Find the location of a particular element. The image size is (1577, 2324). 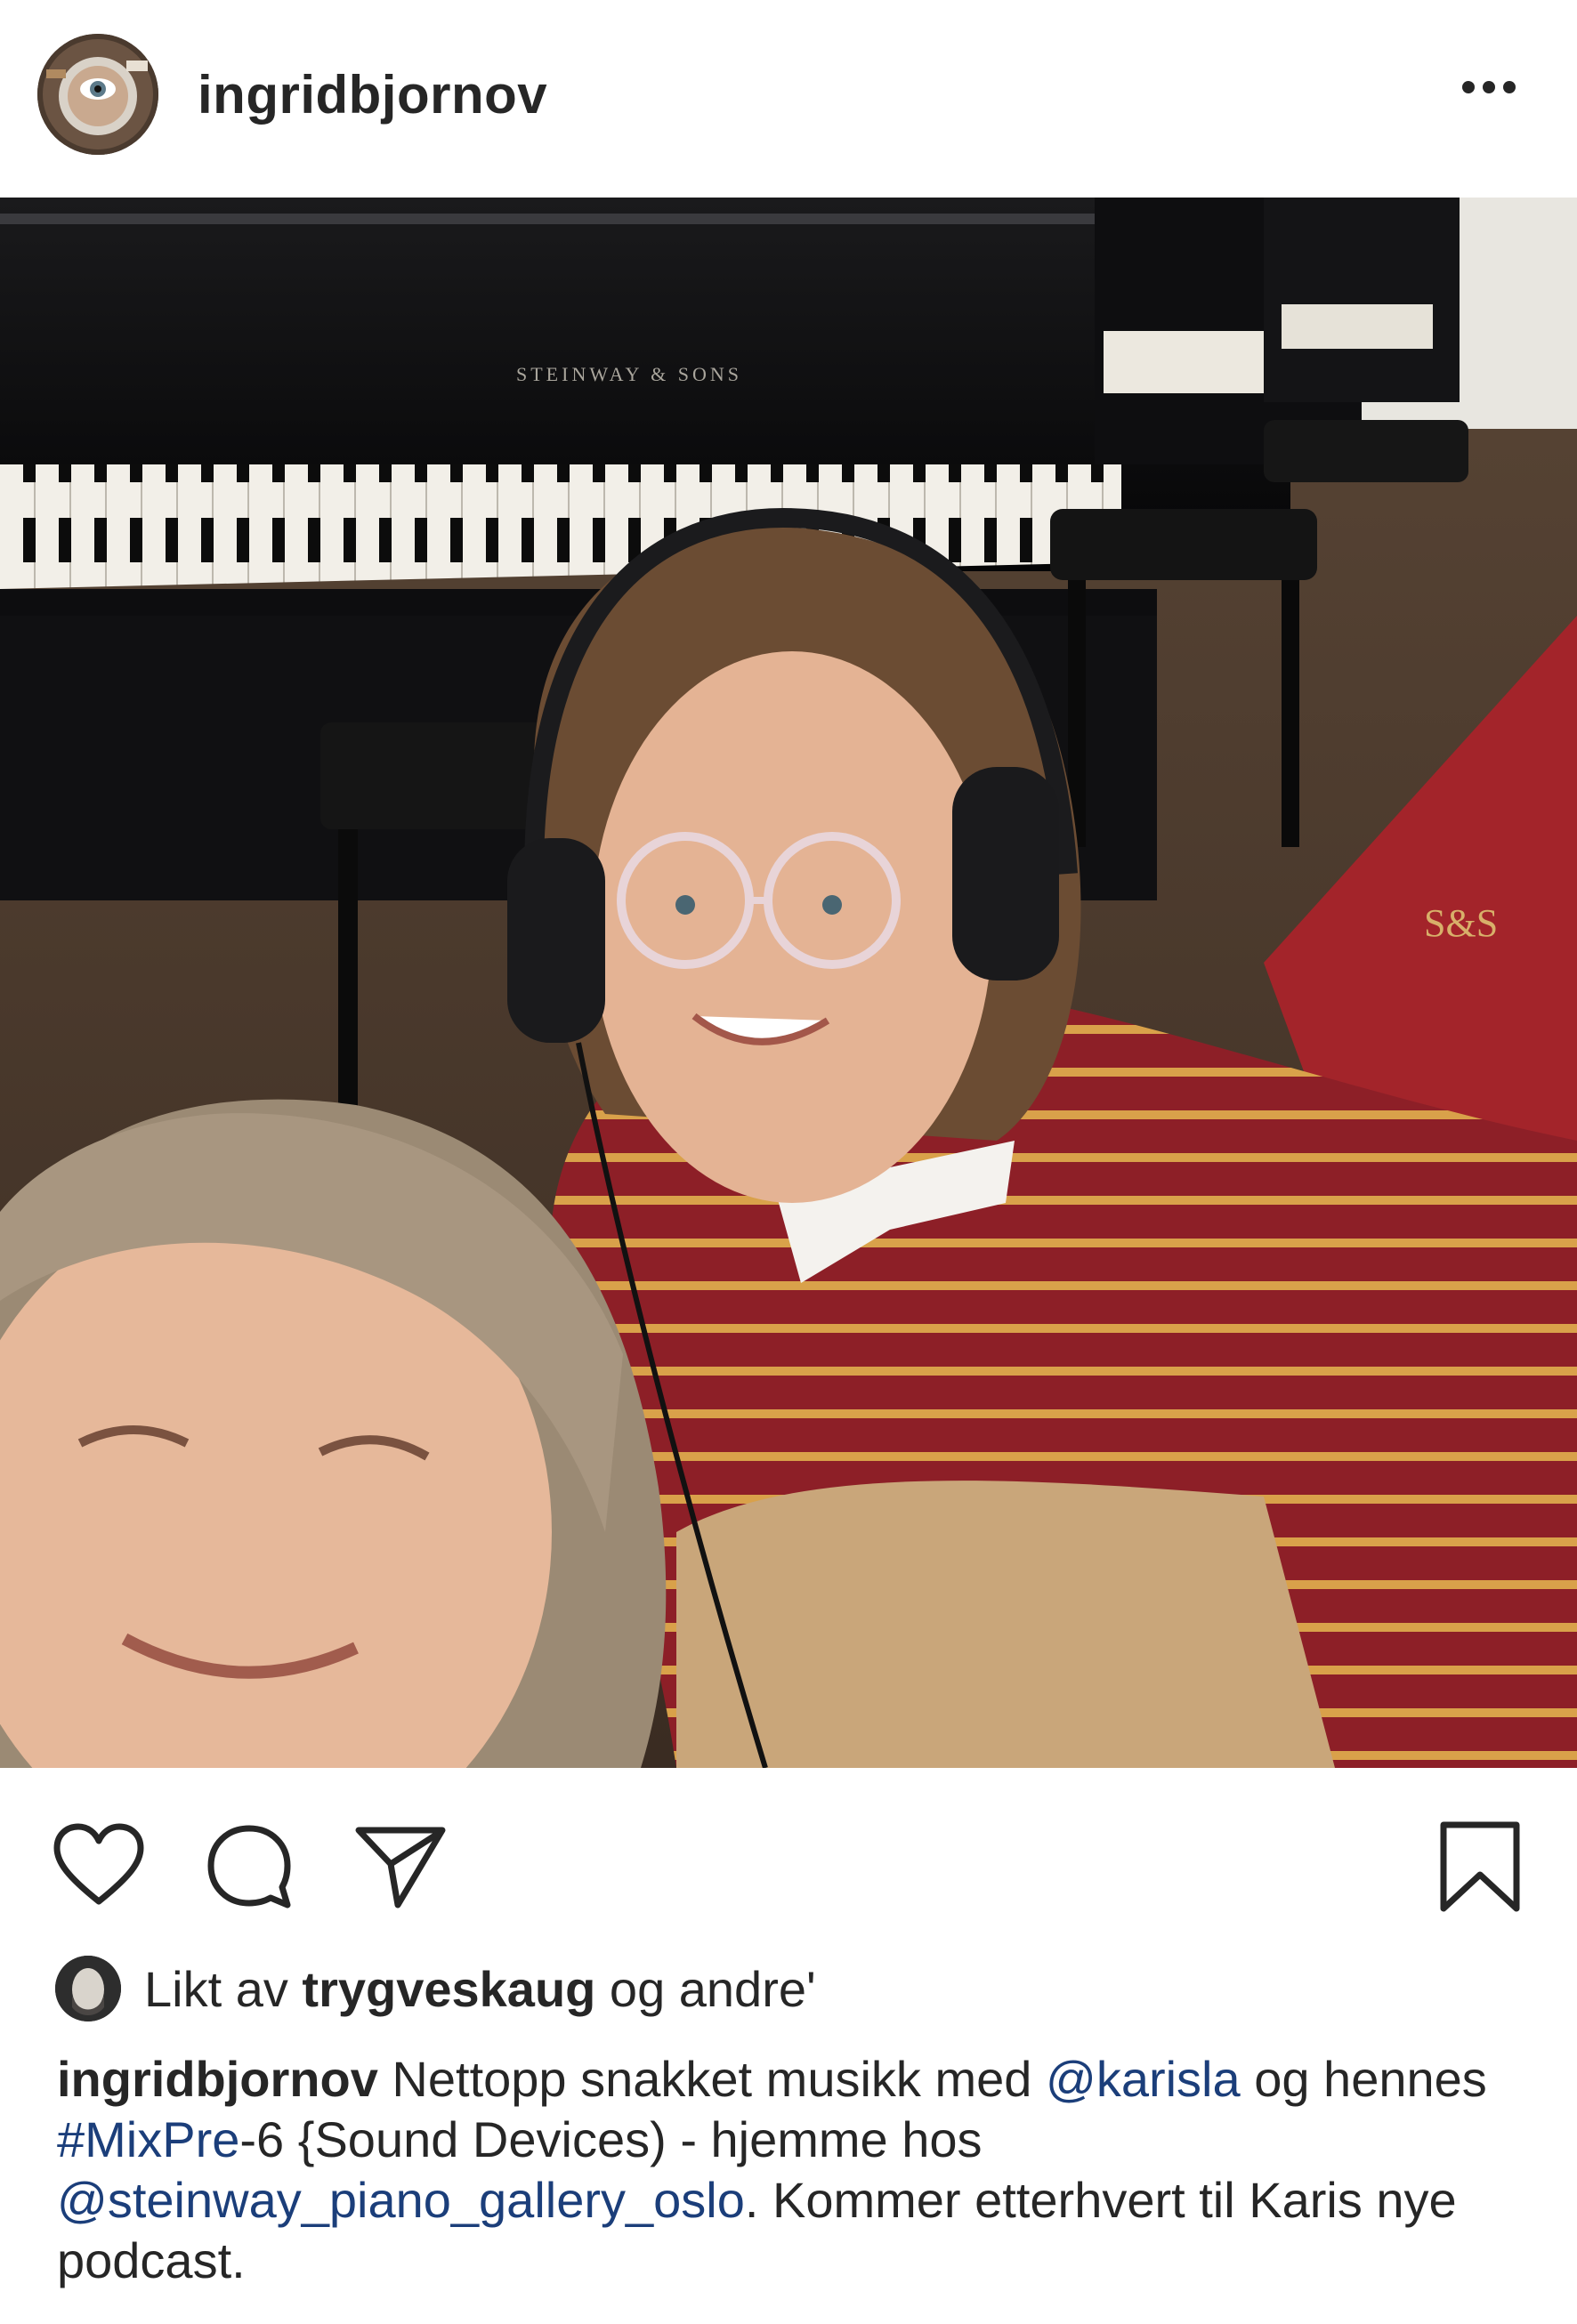

heart-icon is located at coordinates (99, 1867).